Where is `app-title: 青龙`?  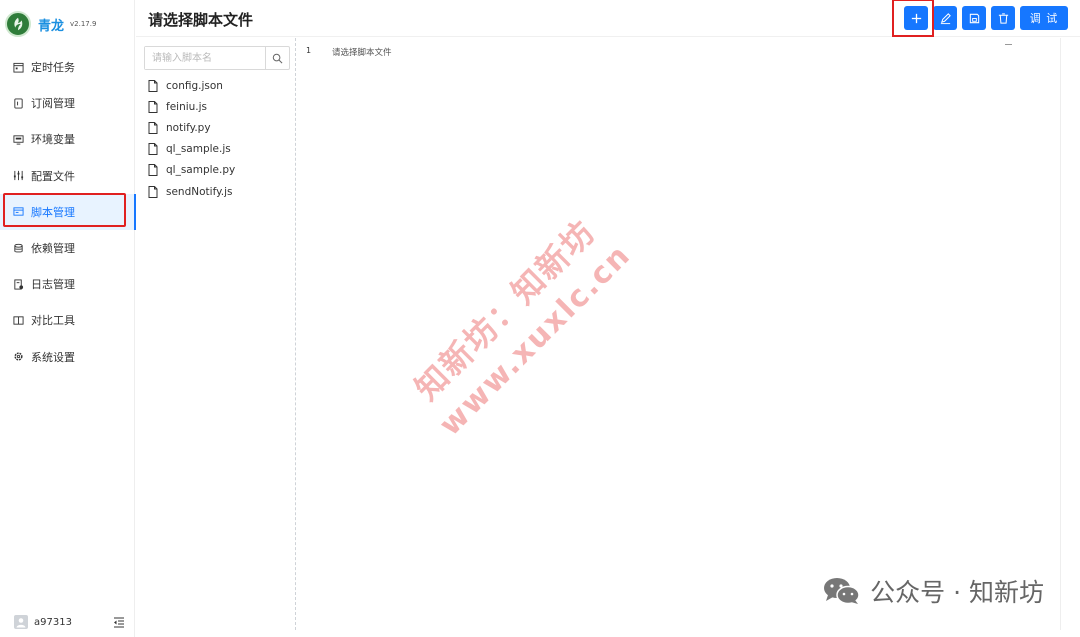
app-title: 青龙 is located at coordinates (51, 26).